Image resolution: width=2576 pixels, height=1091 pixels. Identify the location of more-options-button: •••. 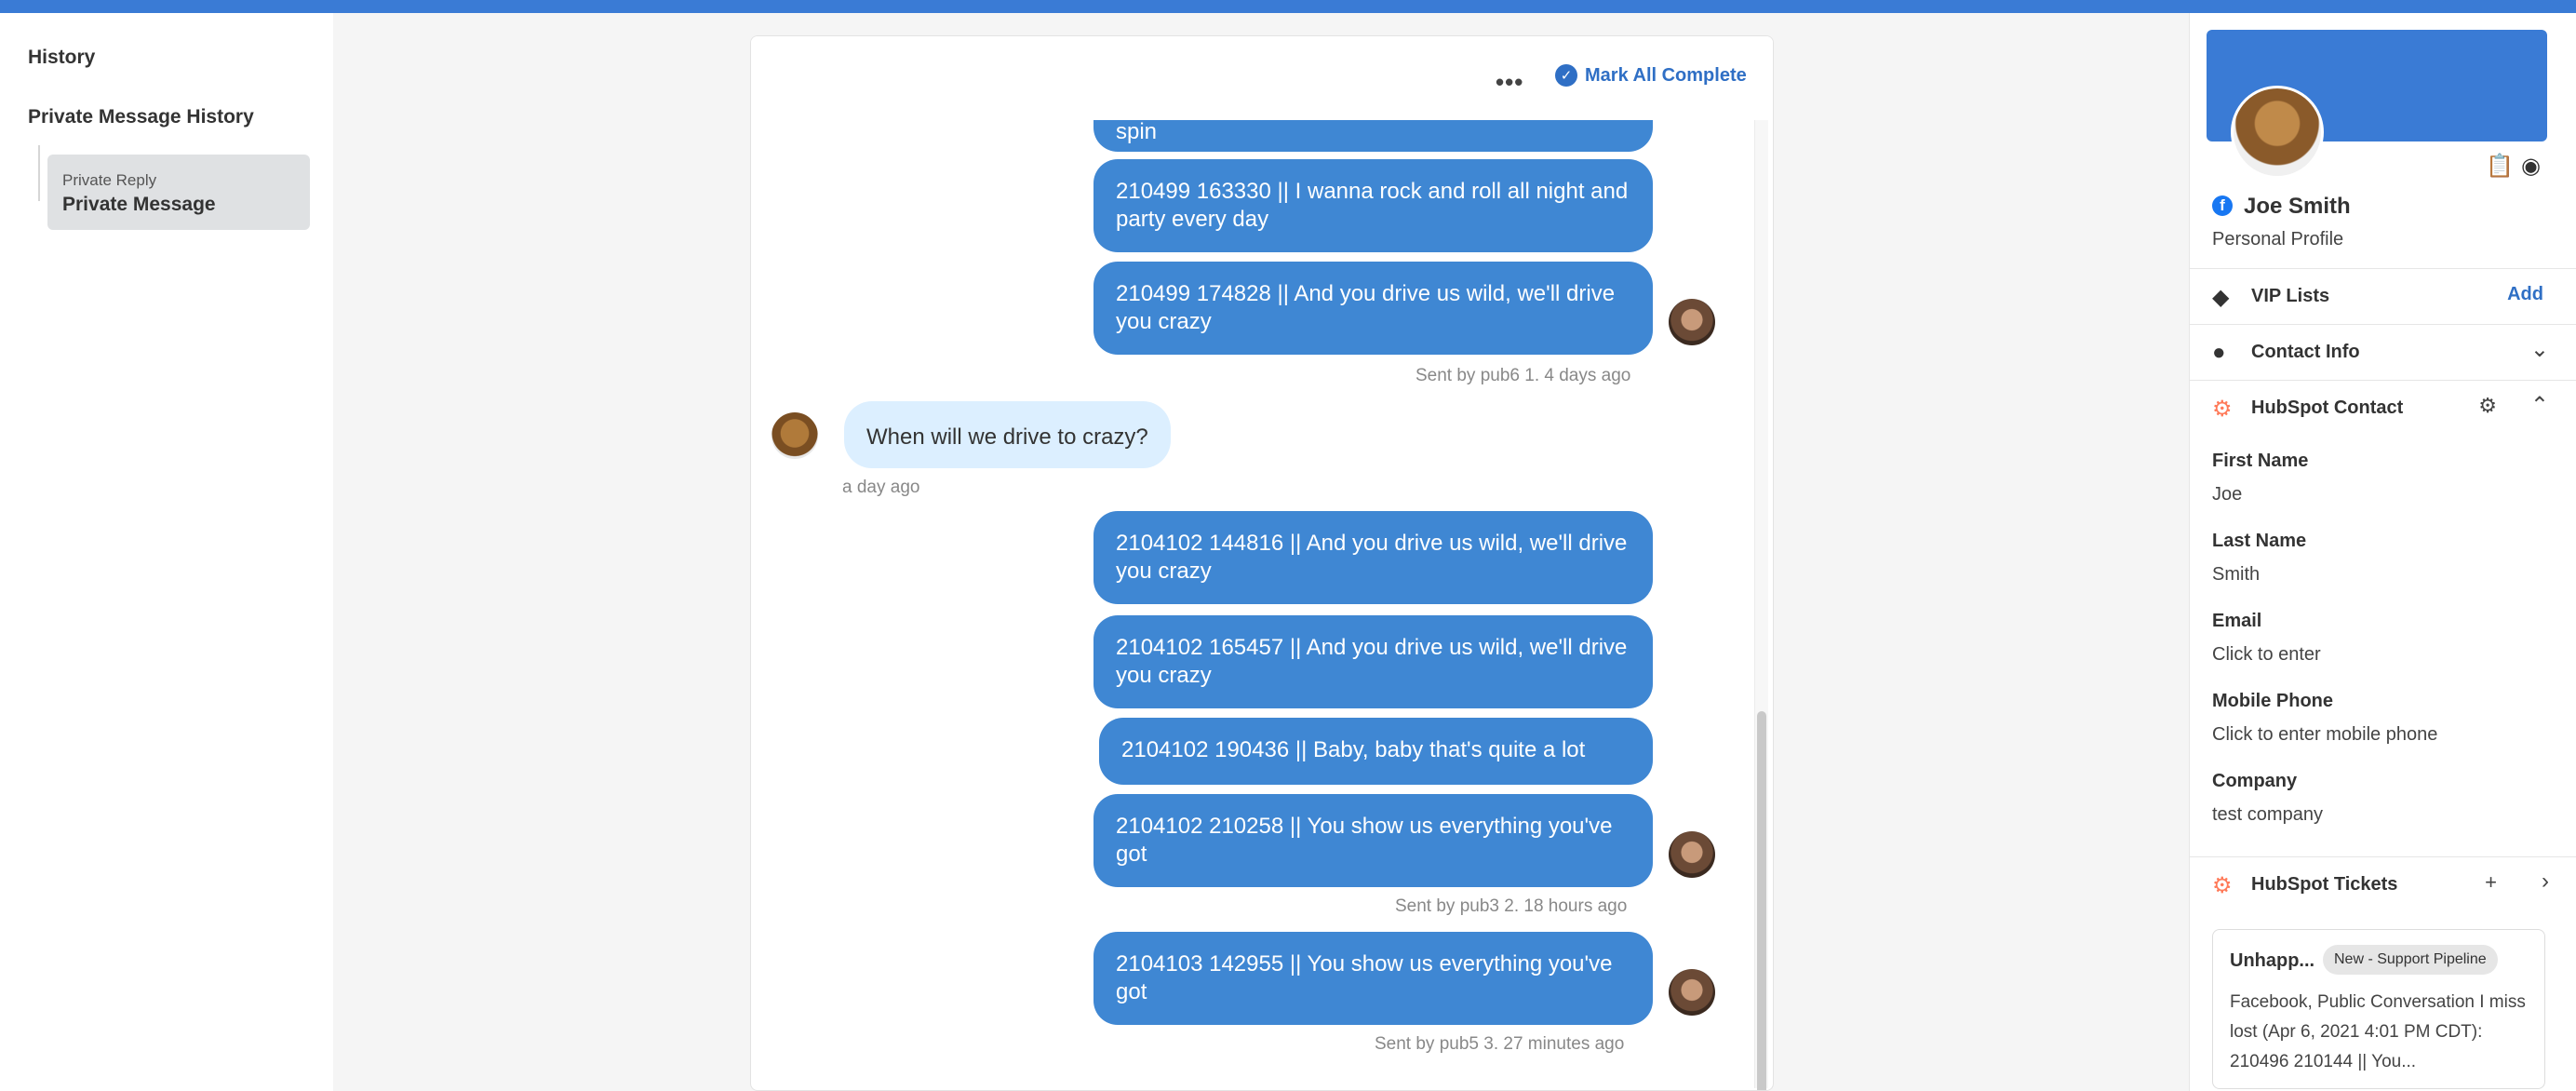
(1509, 83).